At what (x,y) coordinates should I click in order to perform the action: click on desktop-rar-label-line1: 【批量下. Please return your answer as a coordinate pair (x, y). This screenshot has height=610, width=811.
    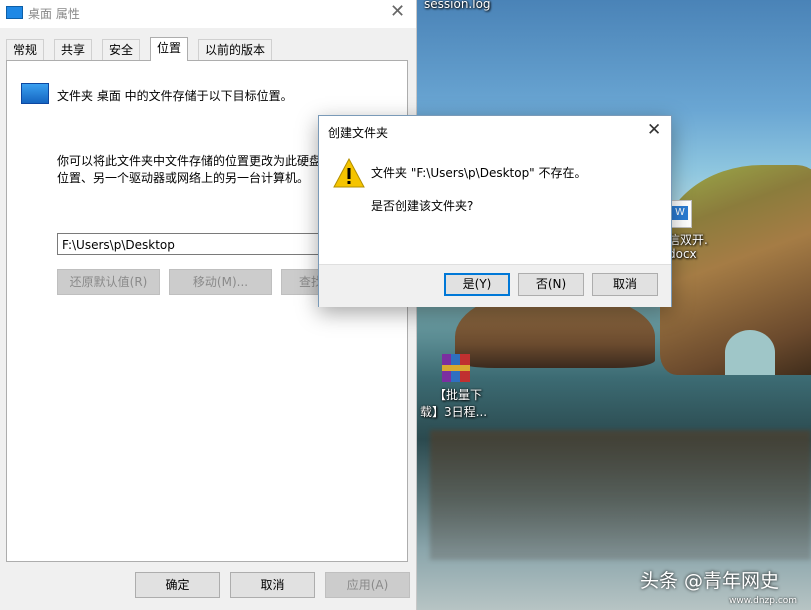
    Looking at the image, I should click on (458, 395).